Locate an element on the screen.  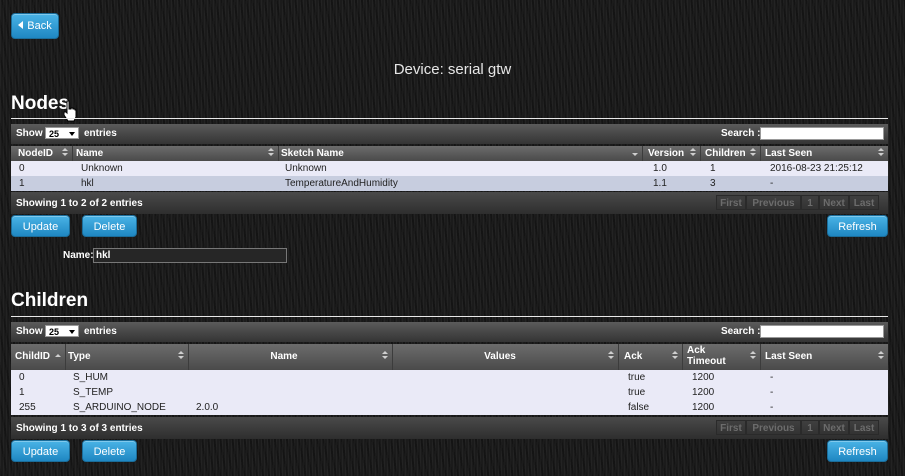
col-ack: Ack is located at coordinates (651, 357).